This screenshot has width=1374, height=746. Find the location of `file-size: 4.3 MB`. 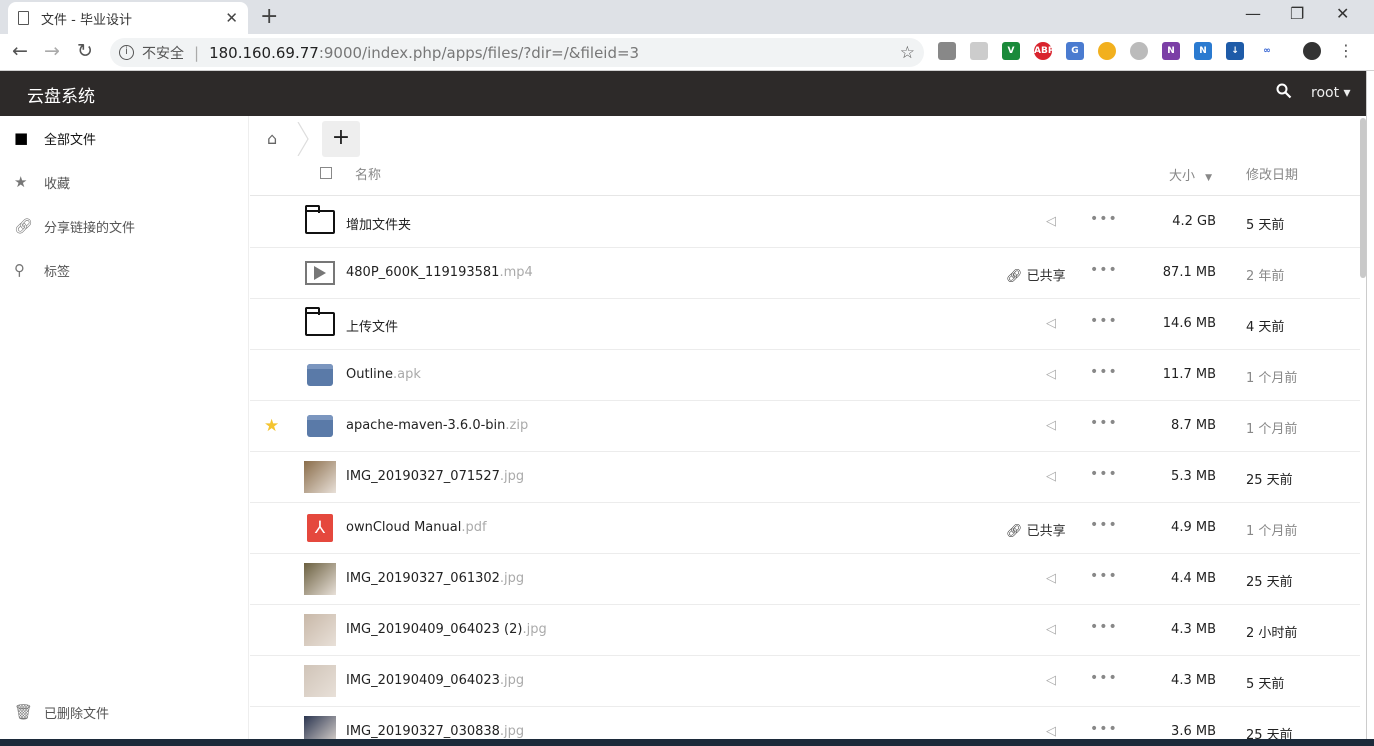

file-size: 4.3 MB is located at coordinates (1193, 680).